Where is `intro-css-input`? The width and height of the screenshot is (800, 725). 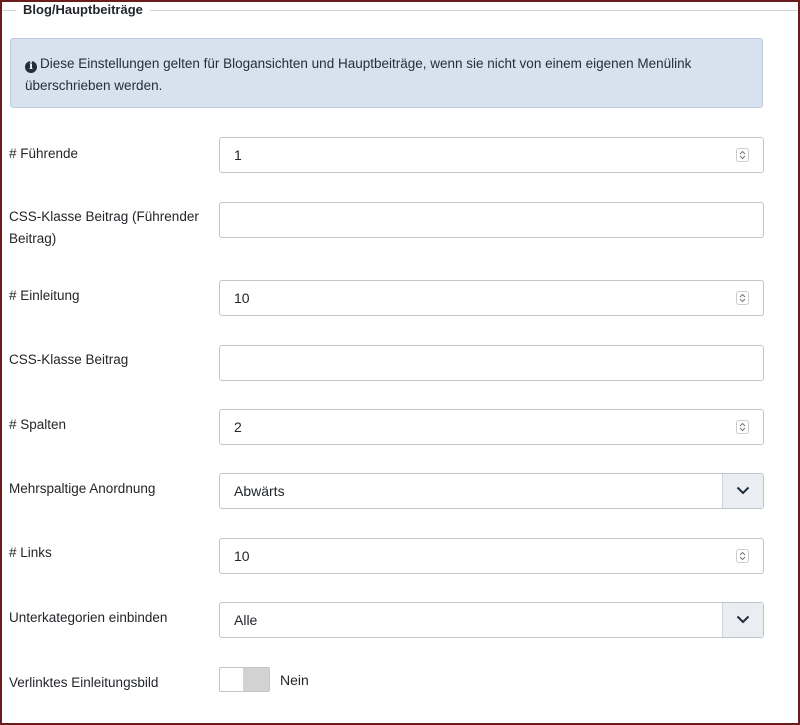 intro-css-input is located at coordinates (491, 363).